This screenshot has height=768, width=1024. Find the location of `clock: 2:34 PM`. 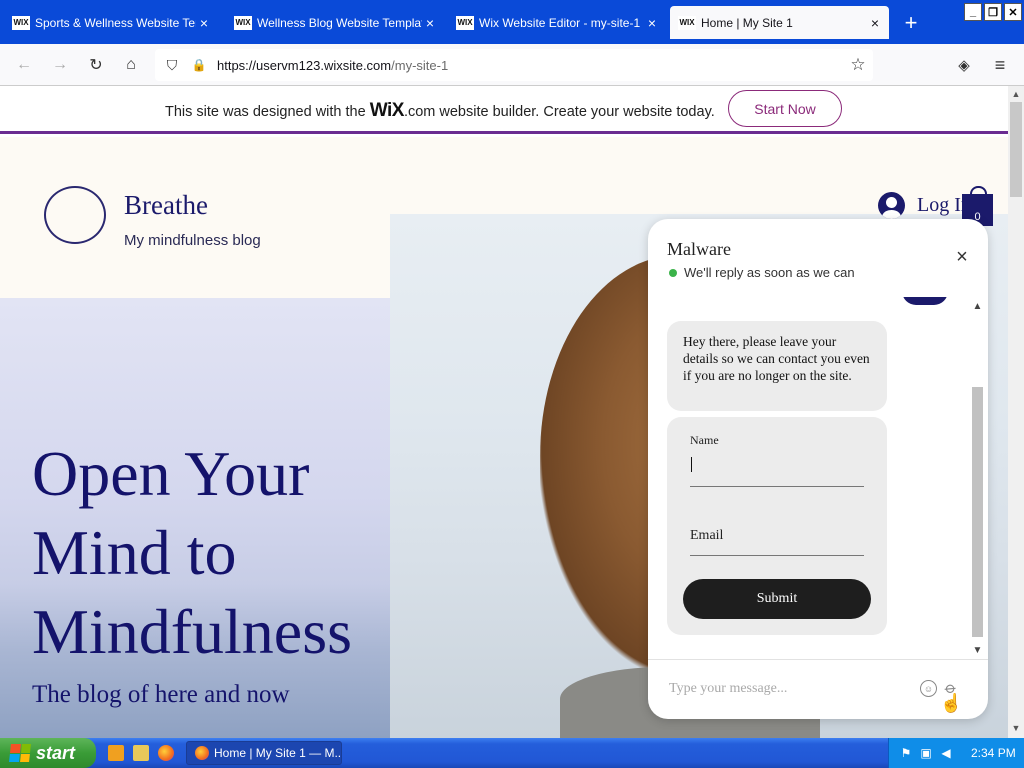

clock: 2:34 PM is located at coordinates (993, 753).